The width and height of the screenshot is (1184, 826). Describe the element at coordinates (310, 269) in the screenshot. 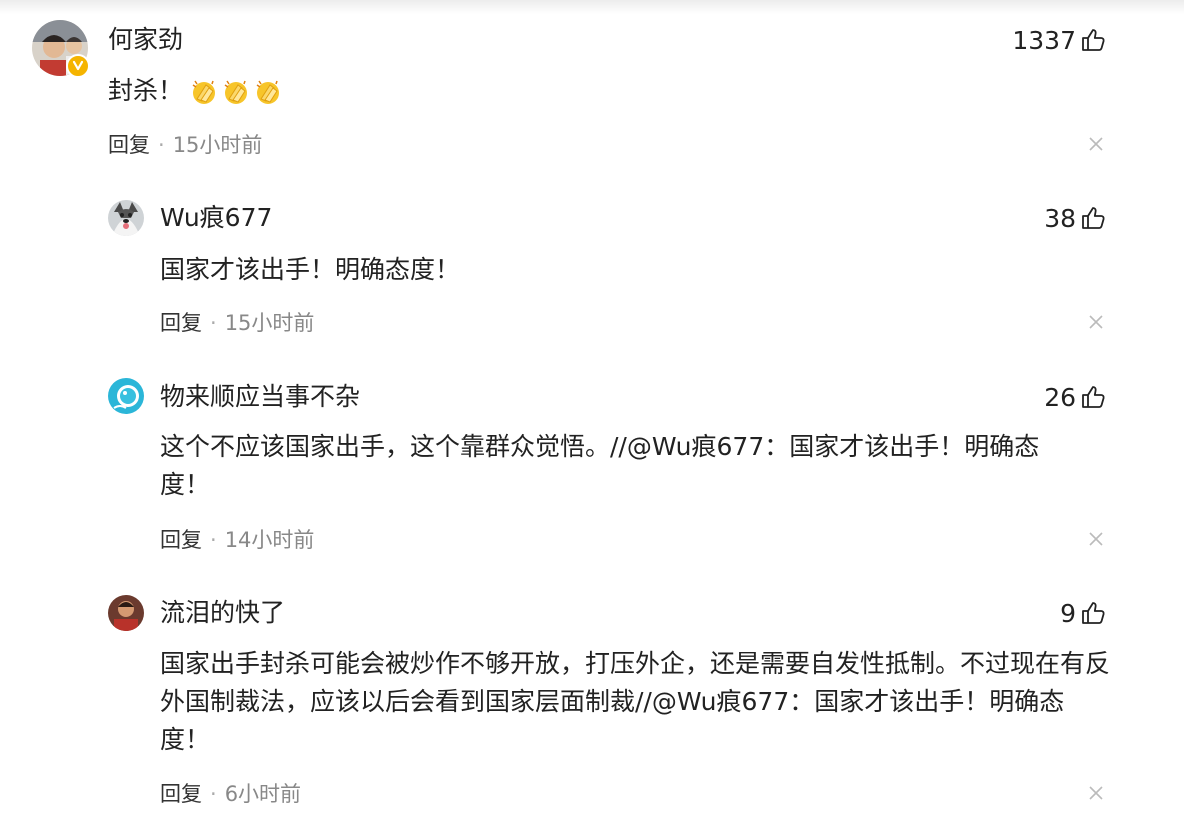

I see `comment-text: 国家才该出手！明确态度！` at that location.